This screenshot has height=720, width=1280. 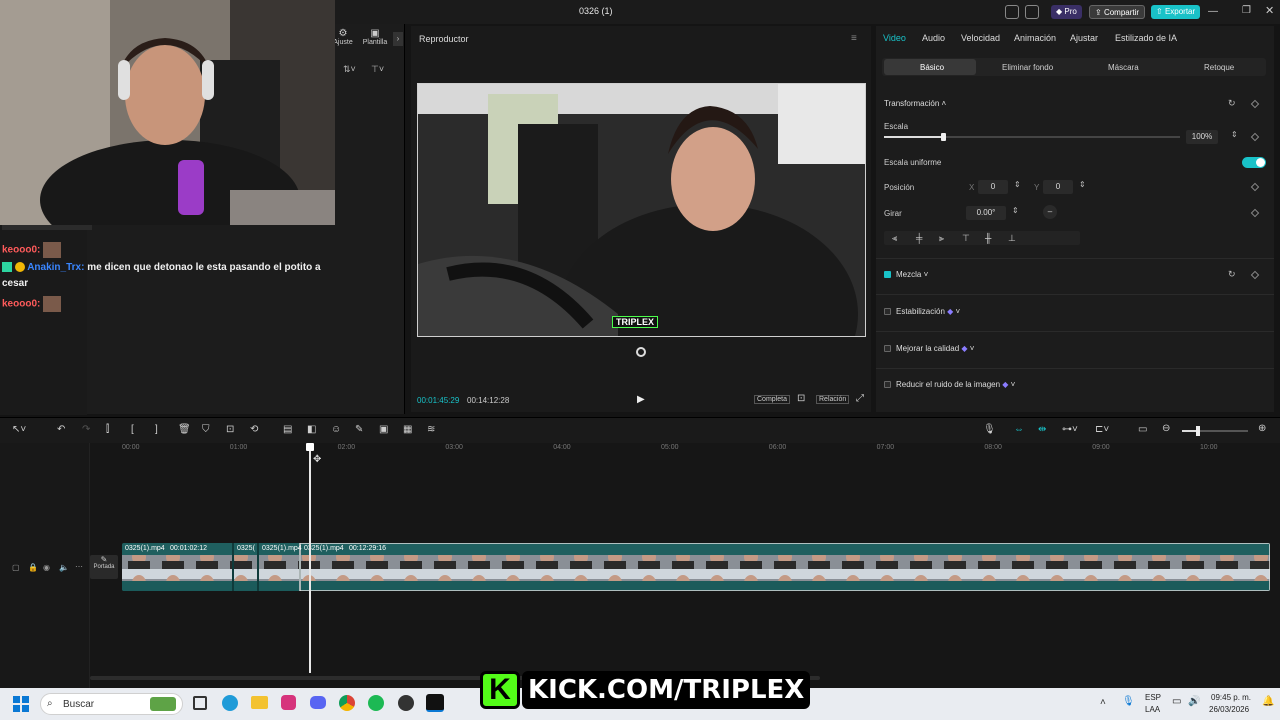 What do you see at coordinates (1219, 67) in the screenshot?
I see `subtab-retoque: Retoque` at bounding box center [1219, 67].